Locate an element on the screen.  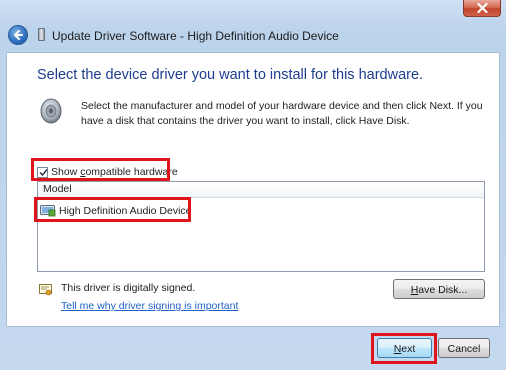
cancel-button: Cancel is located at coordinates (464, 348).